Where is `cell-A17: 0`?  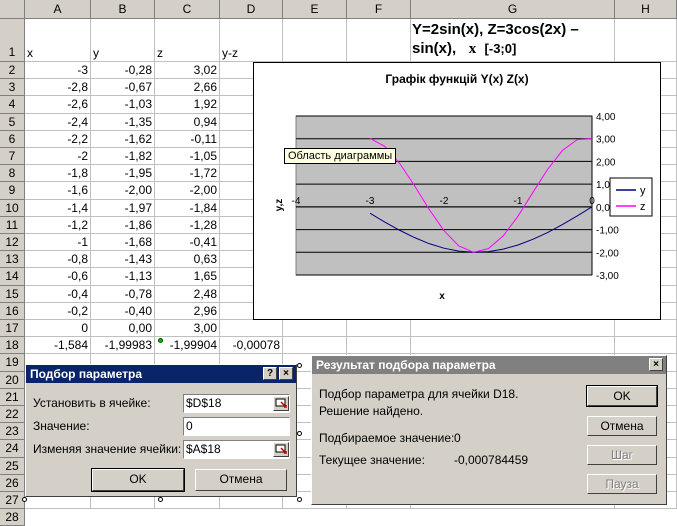
cell-A17: 0 is located at coordinates (58, 329).